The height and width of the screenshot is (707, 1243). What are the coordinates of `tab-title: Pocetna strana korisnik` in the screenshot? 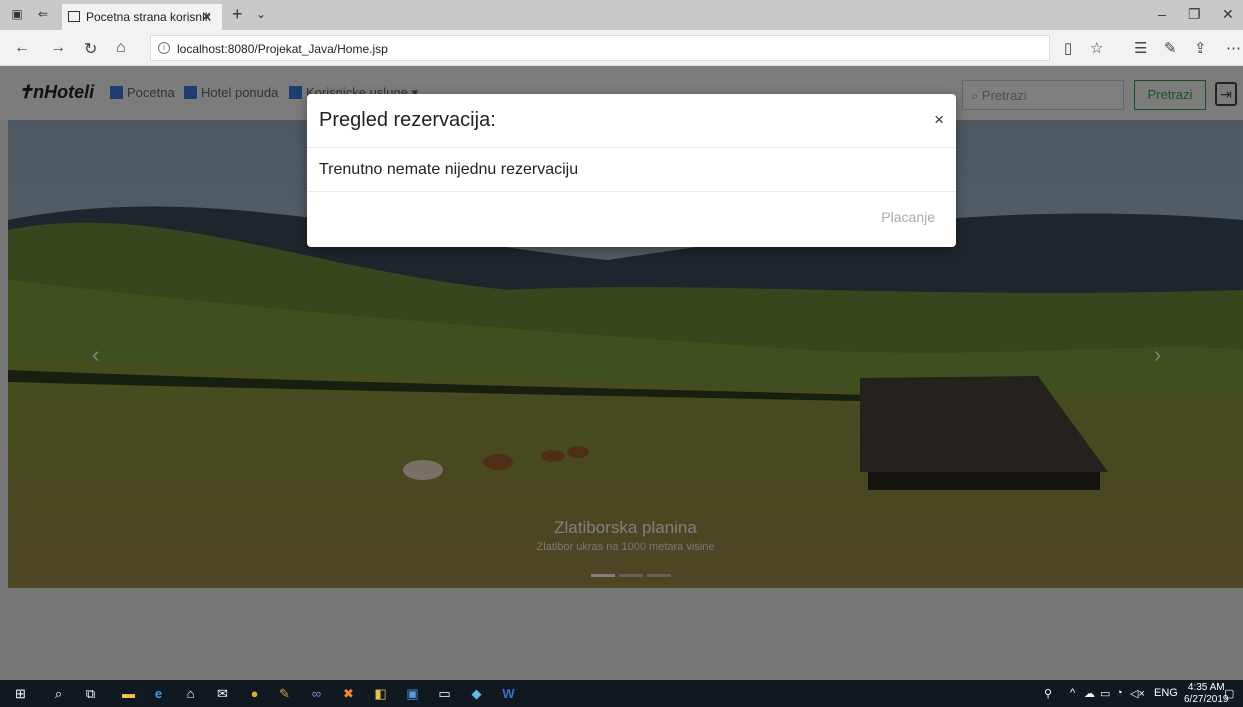 It's located at (148, 17).